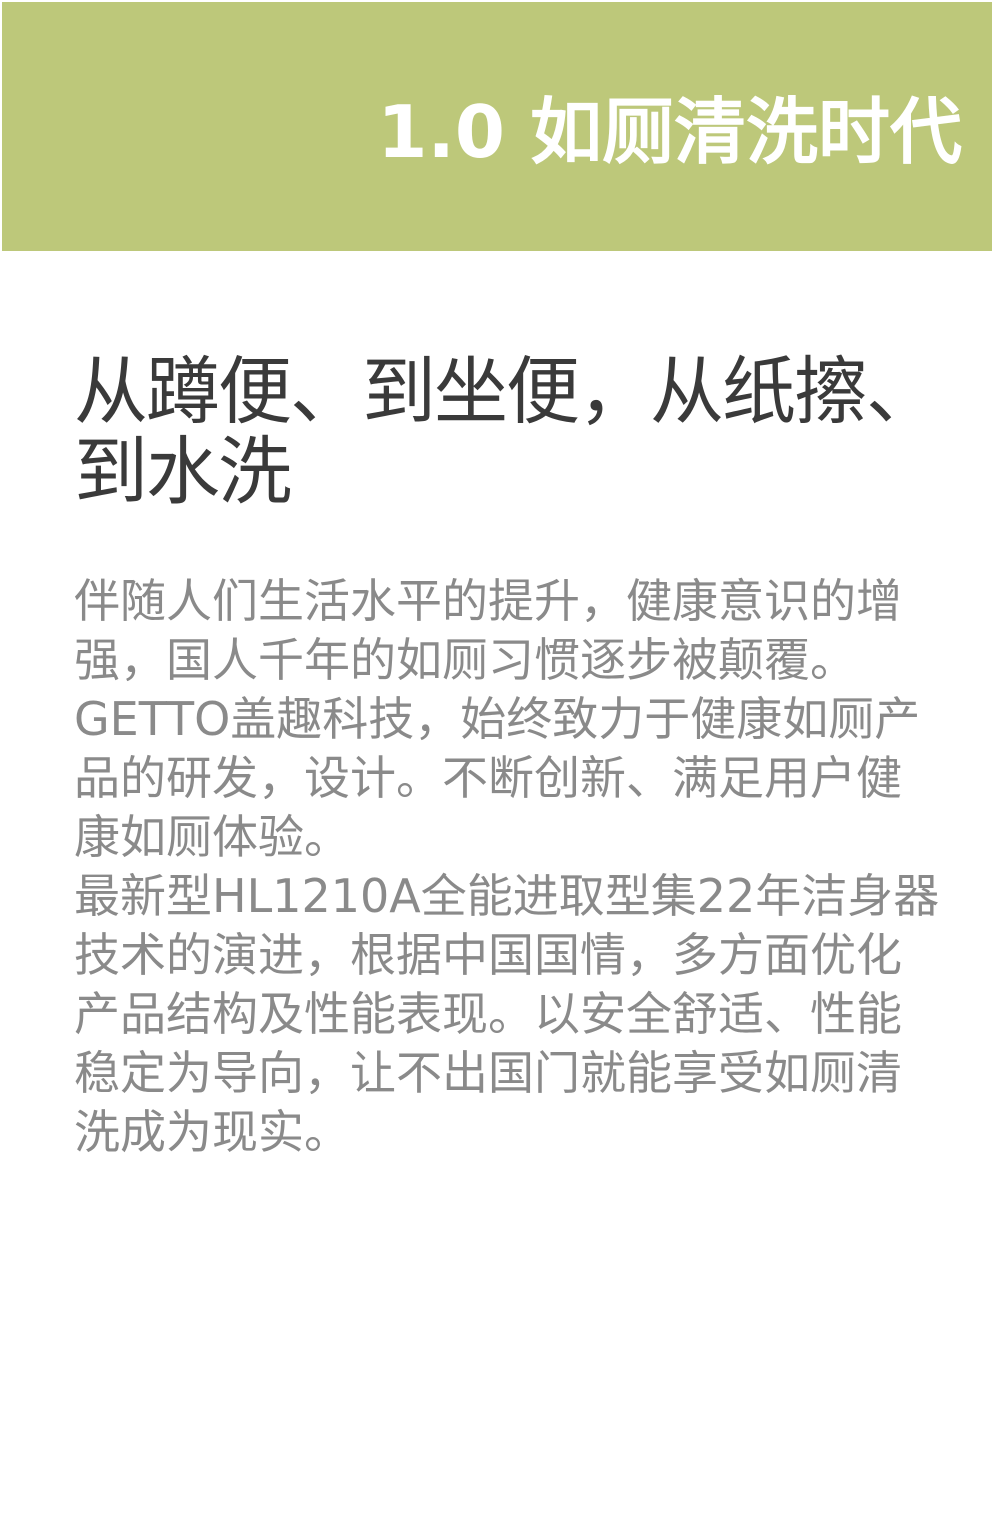 The height and width of the screenshot is (1517, 994). What do you see at coordinates (669, 132) in the screenshot?
I see `page-title: 1.0 如厕清洗时代` at bounding box center [669, 132].